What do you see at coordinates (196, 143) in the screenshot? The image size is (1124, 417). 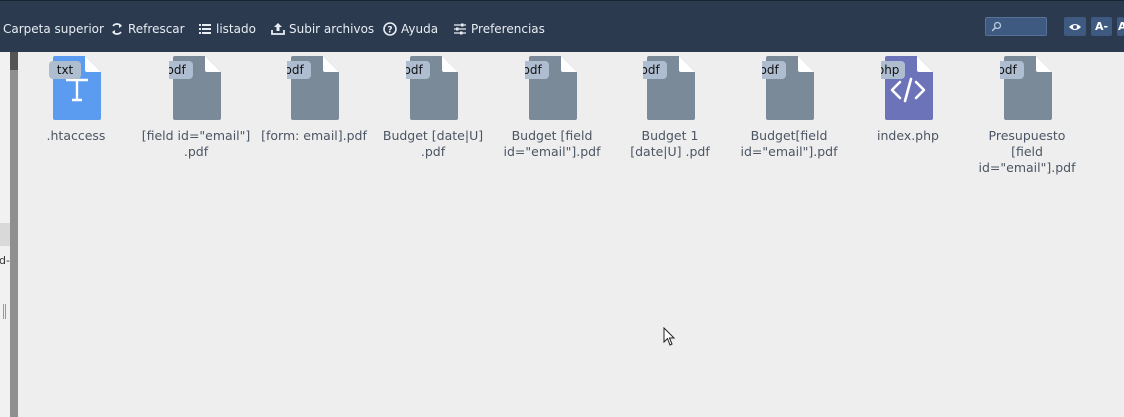 I see `file-name: [field id="email"] .pdf` at bounding box center [196, 143].